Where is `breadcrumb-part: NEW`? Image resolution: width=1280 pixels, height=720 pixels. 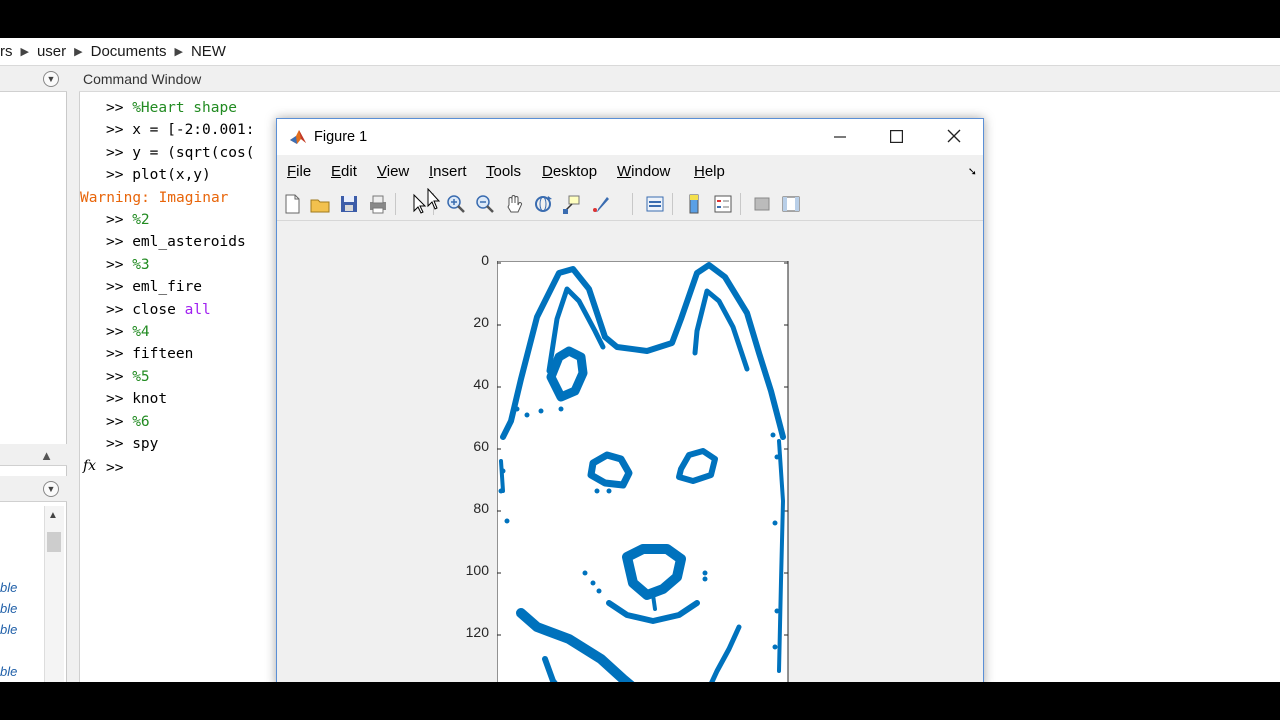
breadcrumb-part: NEW is located at coordinates (208, 51).